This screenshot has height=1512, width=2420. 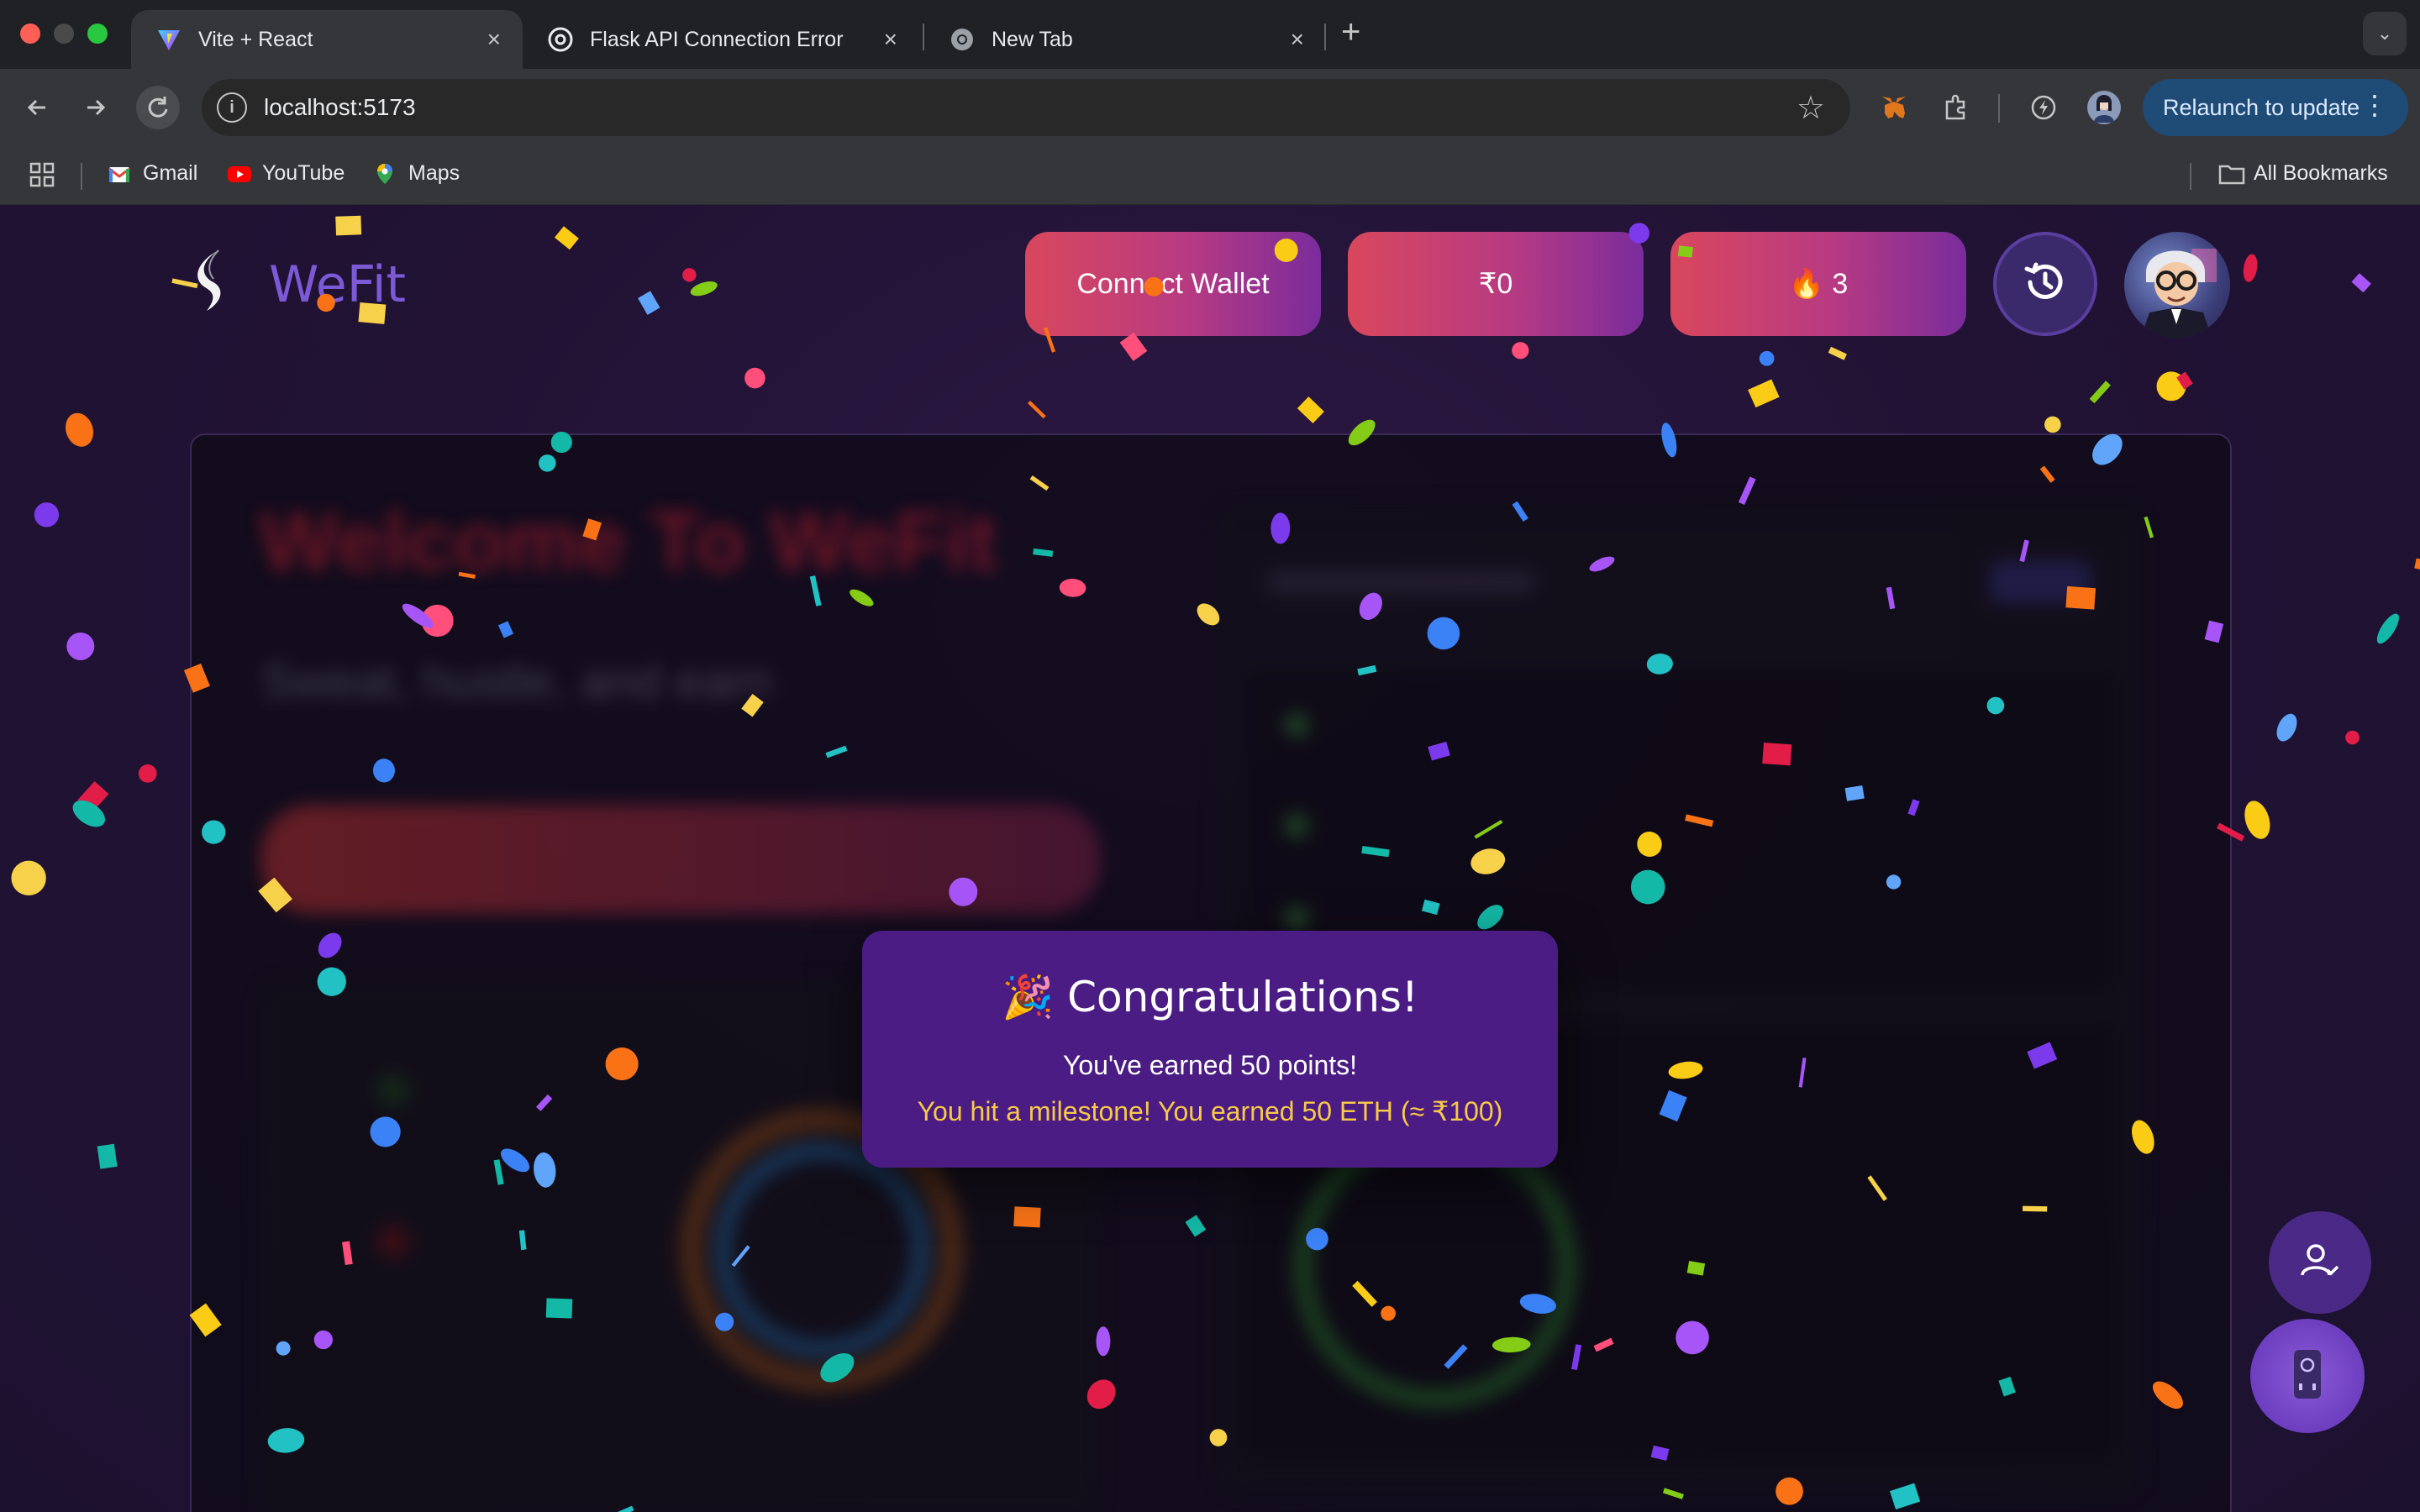 What do you see at coordinates (239, 174) in the screenshot?
I see `youtube-icon` at bounding box center [239, 174].